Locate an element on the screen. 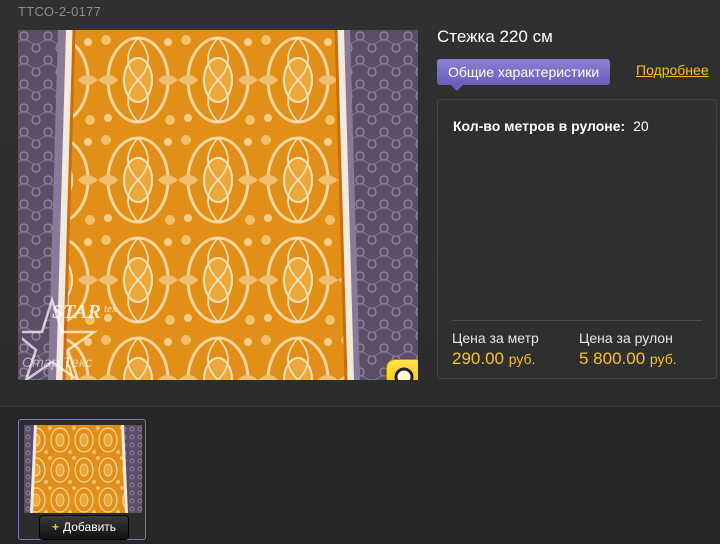  tab-details-link: Подробнее is located at coordinates (672, 70).